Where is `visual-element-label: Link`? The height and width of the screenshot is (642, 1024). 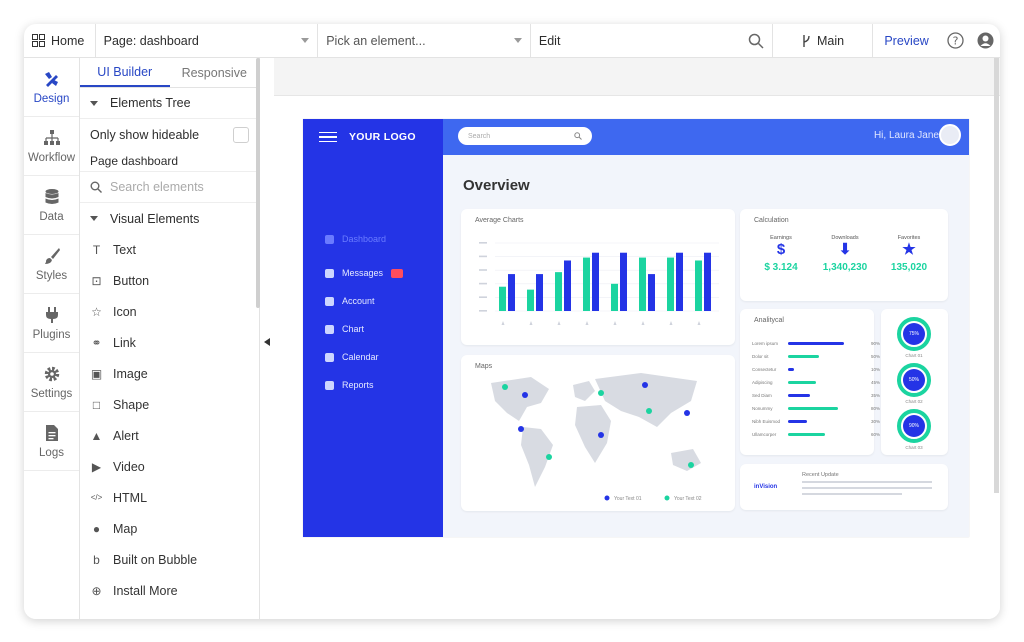
visual-element-label: Link is located at coordinates (124, 342).